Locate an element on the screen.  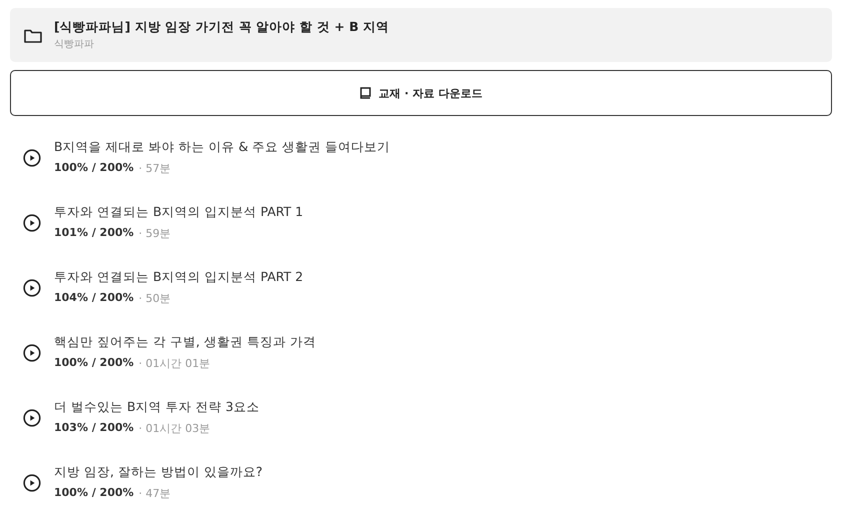
duration-text: · 59분 is located at coordinates (154, 233).